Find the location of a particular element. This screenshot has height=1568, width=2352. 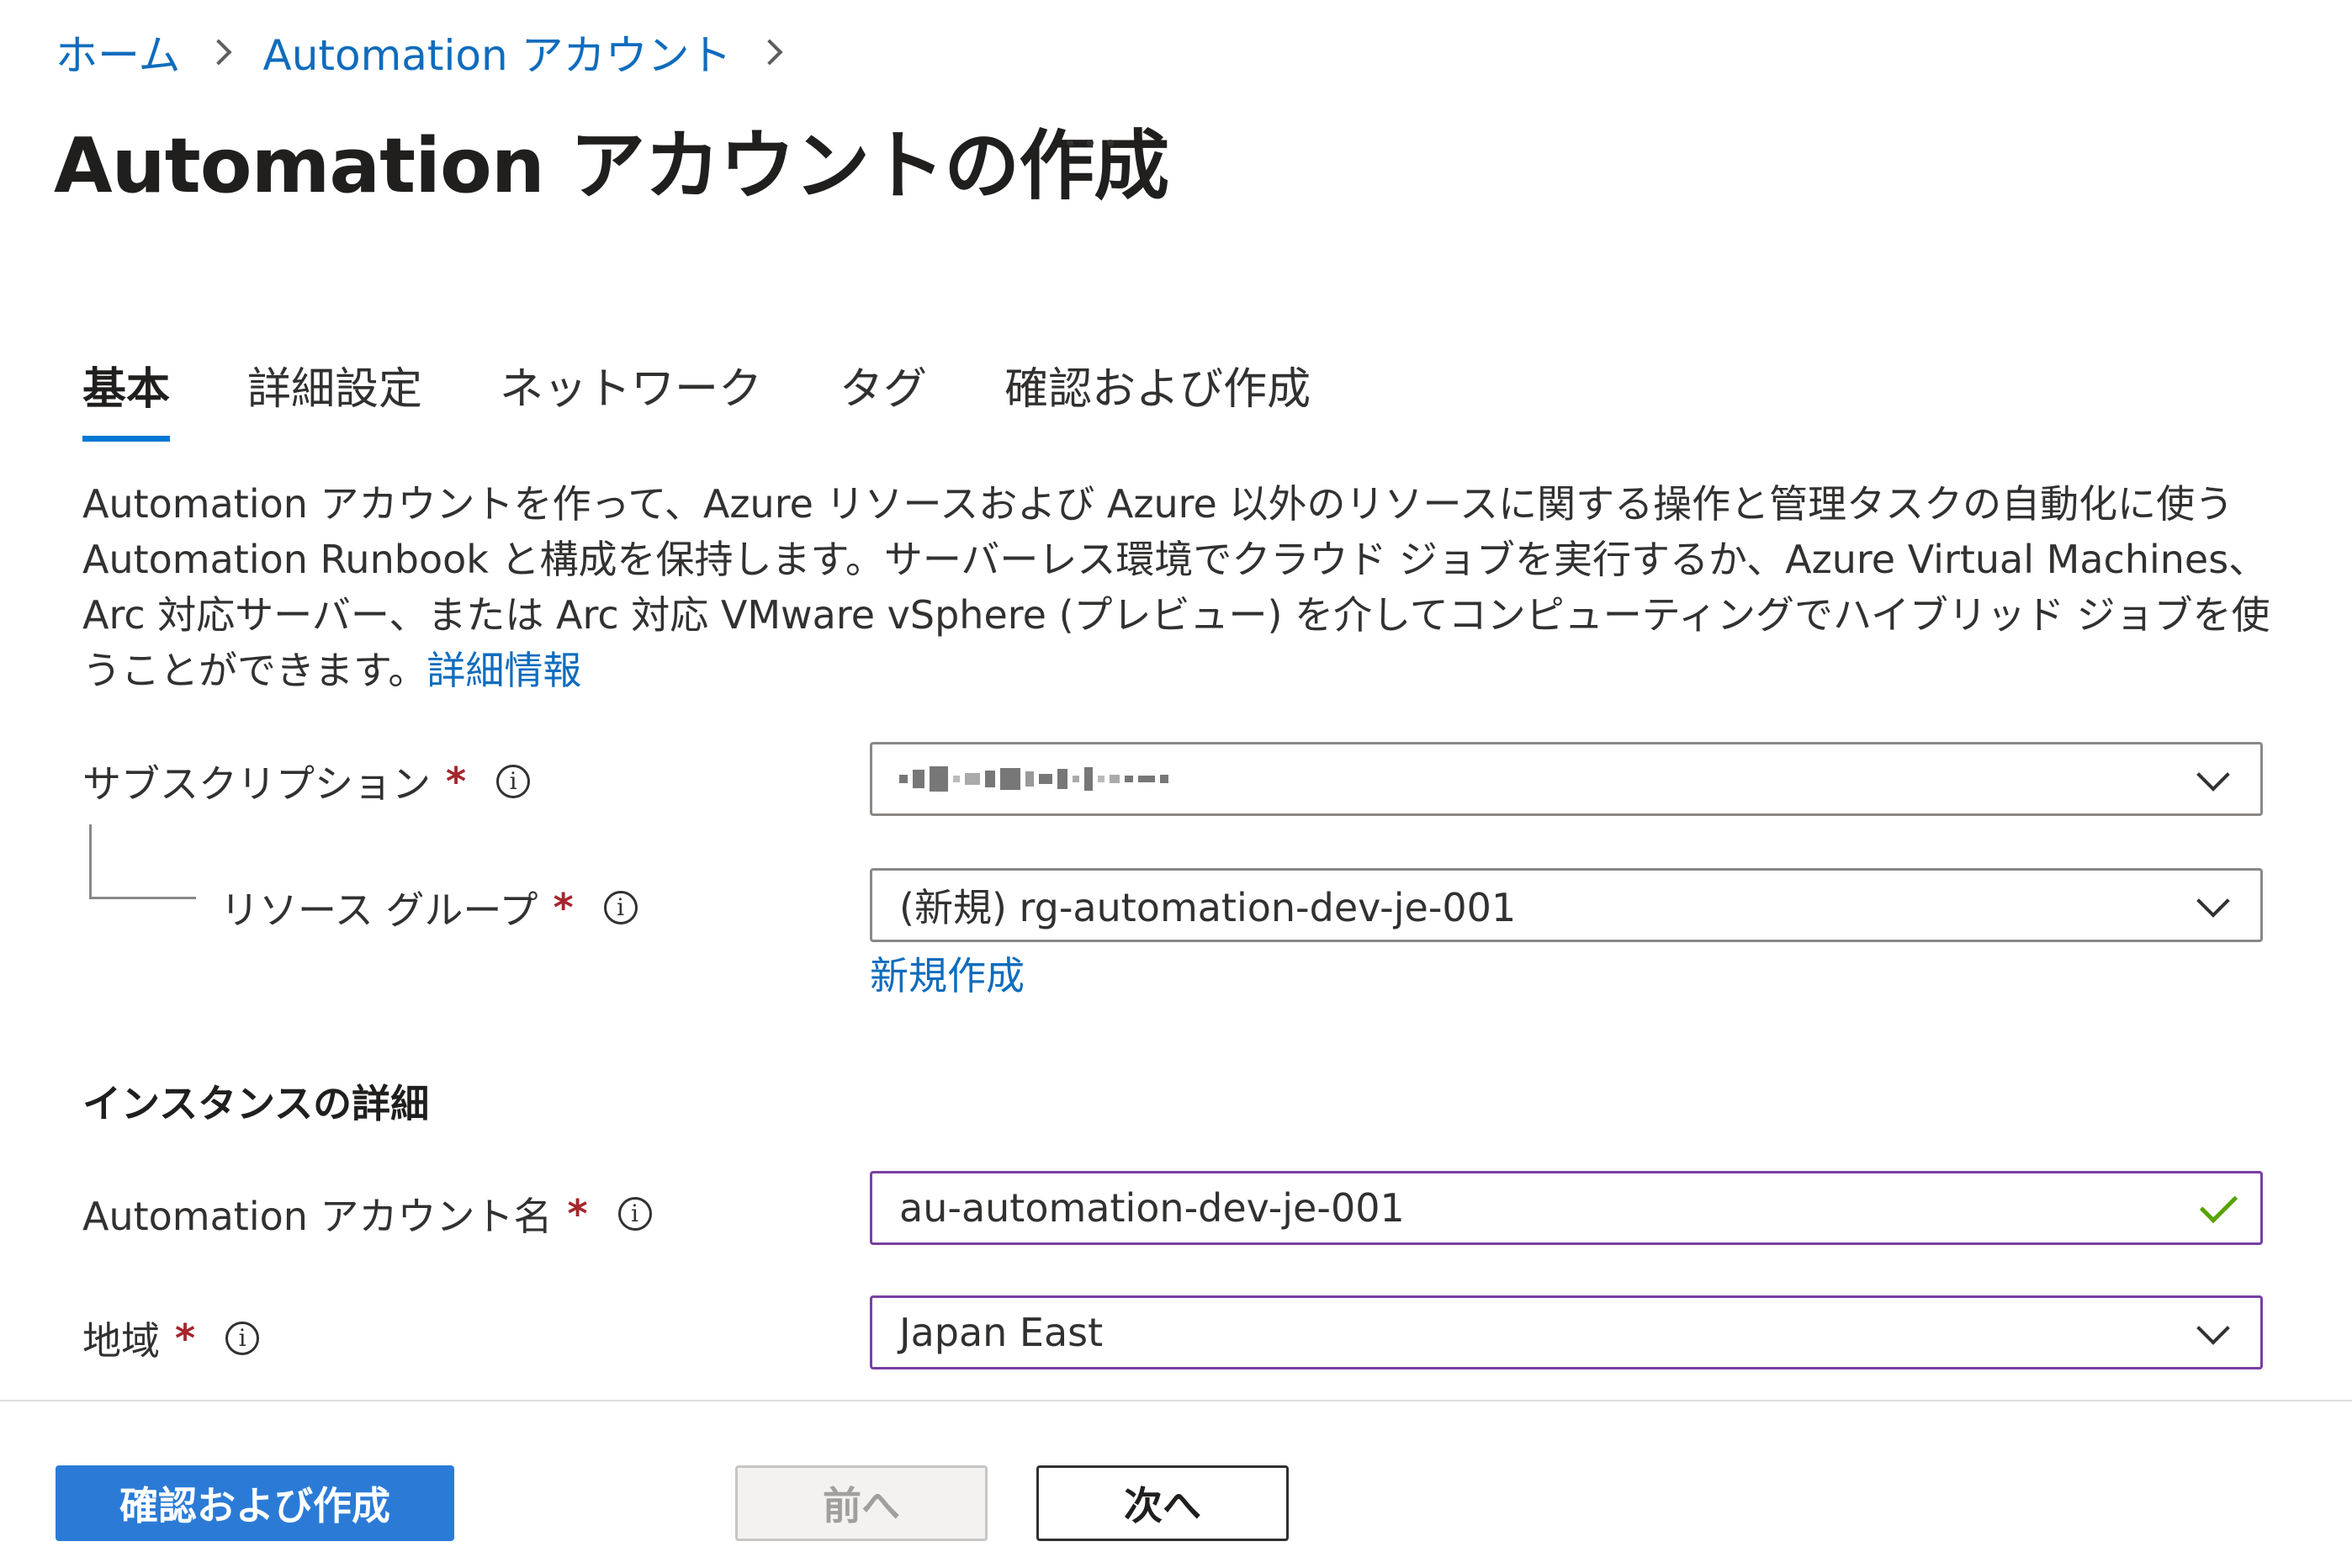

review-create-button: 確認および作成 is located at coordinates (255, 1503).